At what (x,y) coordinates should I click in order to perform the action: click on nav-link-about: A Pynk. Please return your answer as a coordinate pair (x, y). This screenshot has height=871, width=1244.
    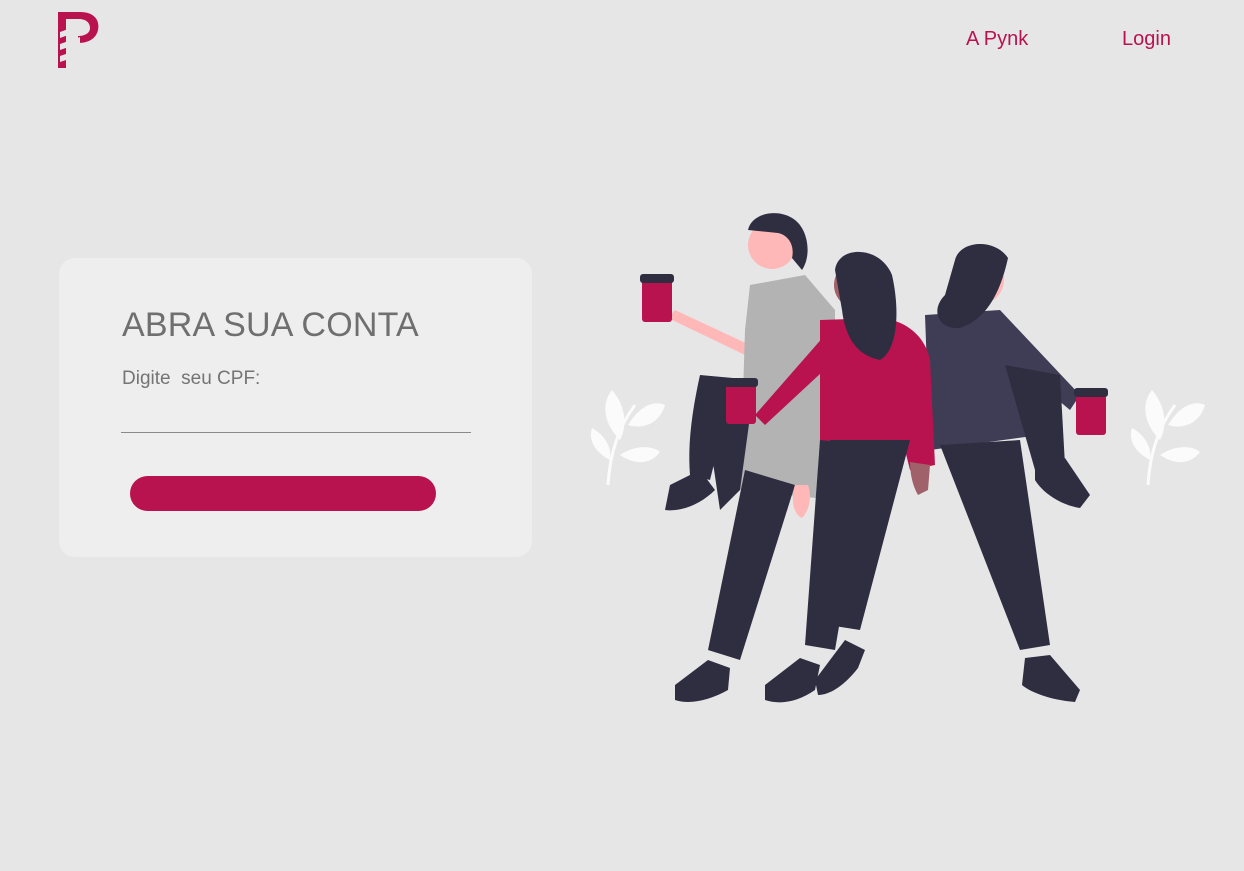
    Looking at the image, I should click on (997, 39).